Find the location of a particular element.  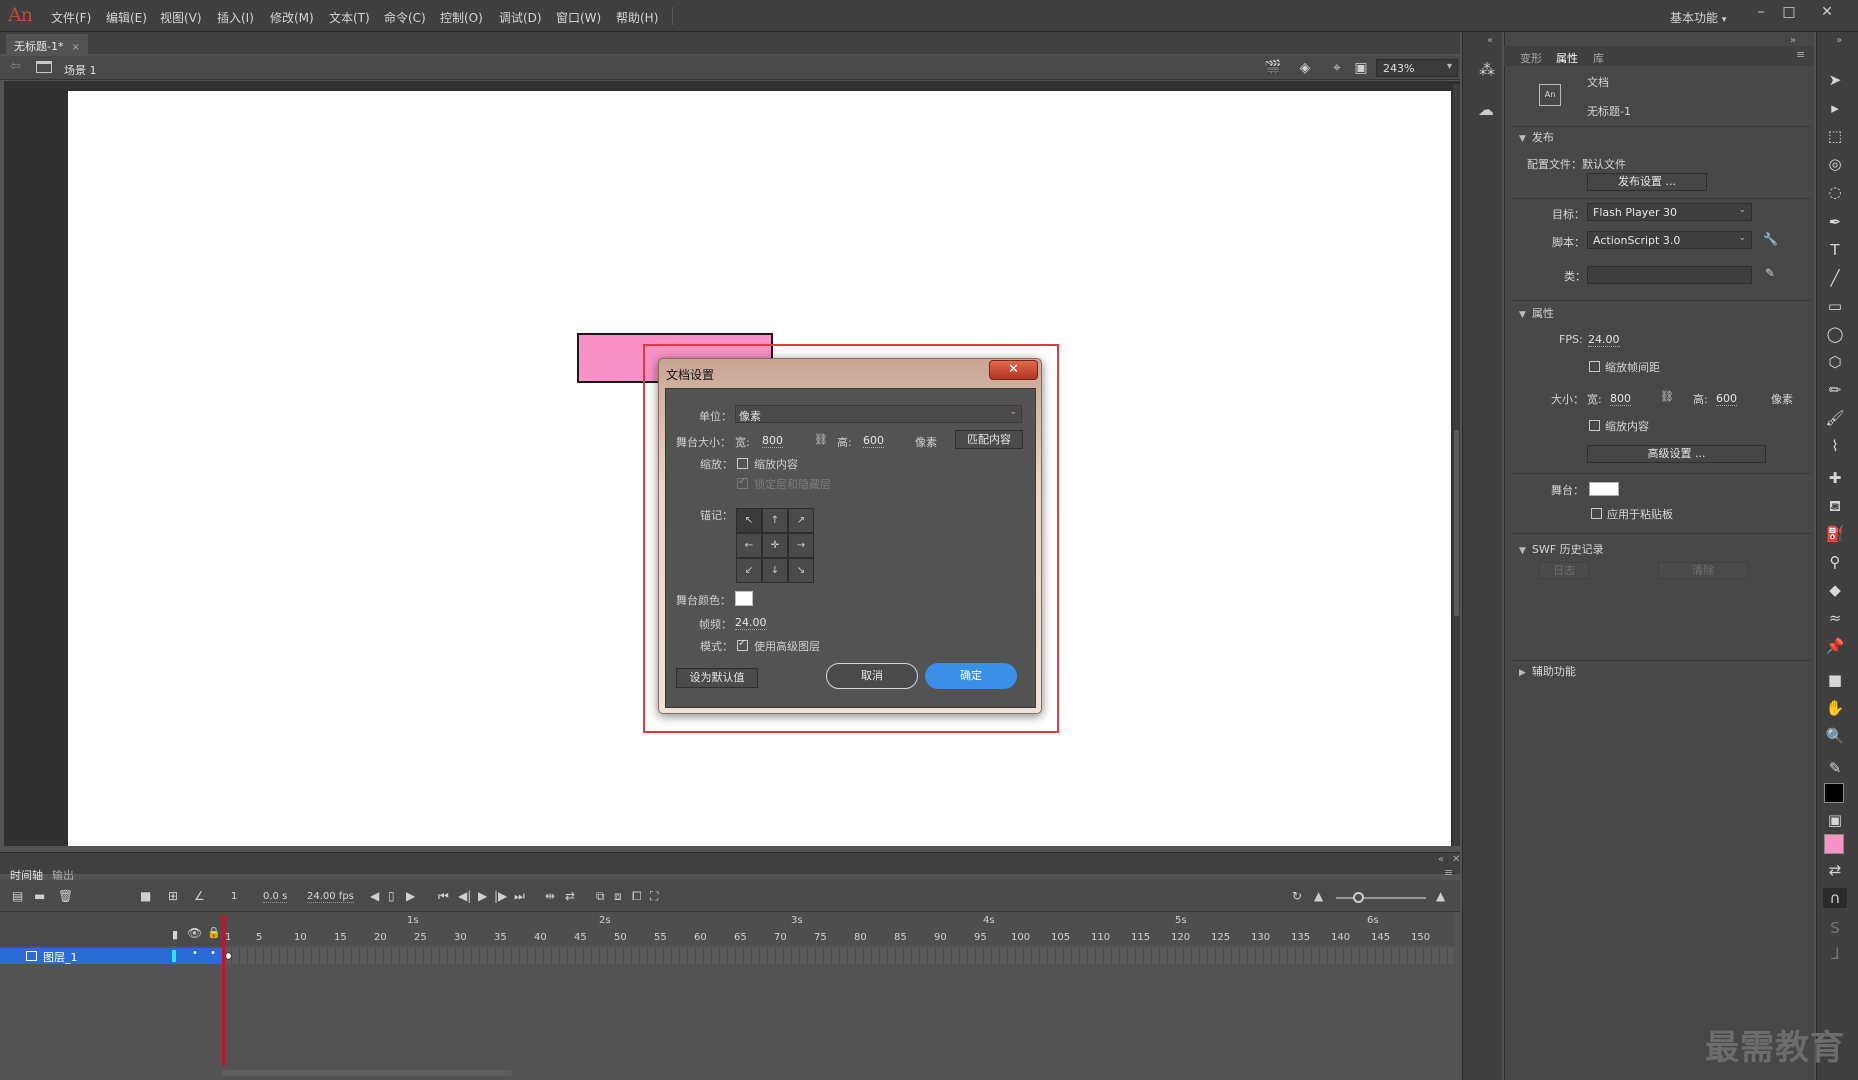

close-icon: ✕ is located at coordinates (1827, 14).